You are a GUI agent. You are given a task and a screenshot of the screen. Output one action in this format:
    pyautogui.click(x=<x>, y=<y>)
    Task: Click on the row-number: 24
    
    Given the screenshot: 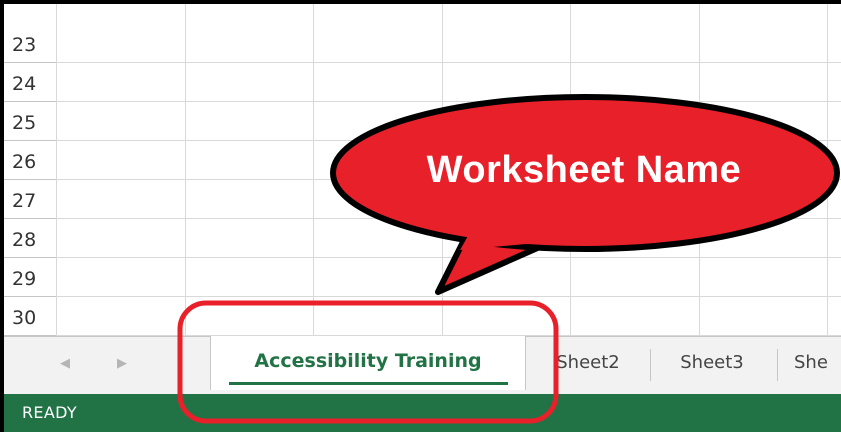 What is the action you would take?
    pyautogui.click(x=30, y=82)
    